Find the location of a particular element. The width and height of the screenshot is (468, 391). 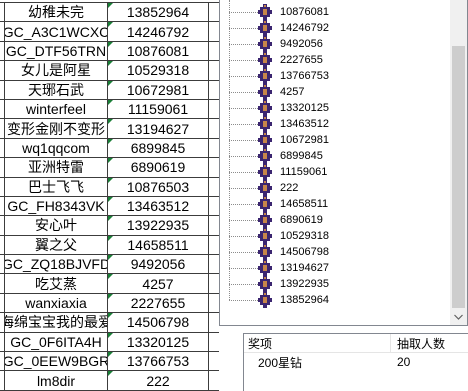

tree-item: 2227655 is located at coordinates (335, 60).